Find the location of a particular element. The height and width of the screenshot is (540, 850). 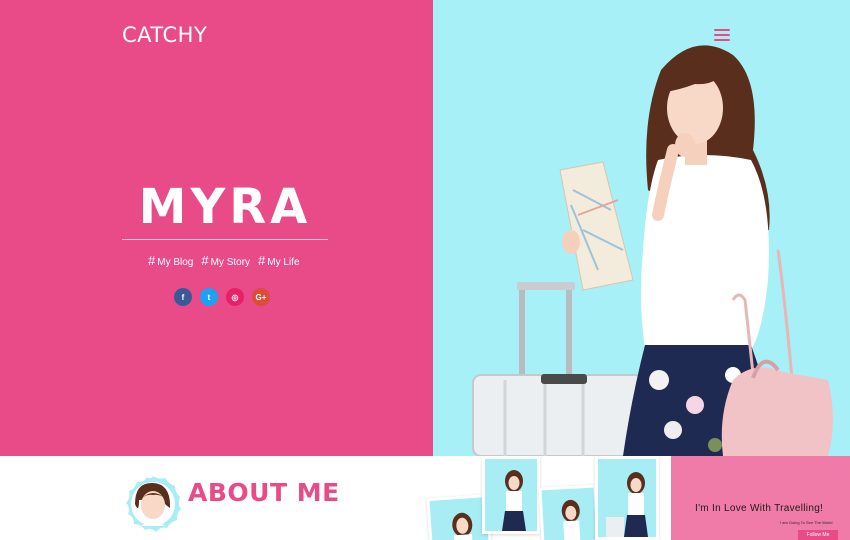

hamburger-menu-icon is located at coordinates (722, 35).